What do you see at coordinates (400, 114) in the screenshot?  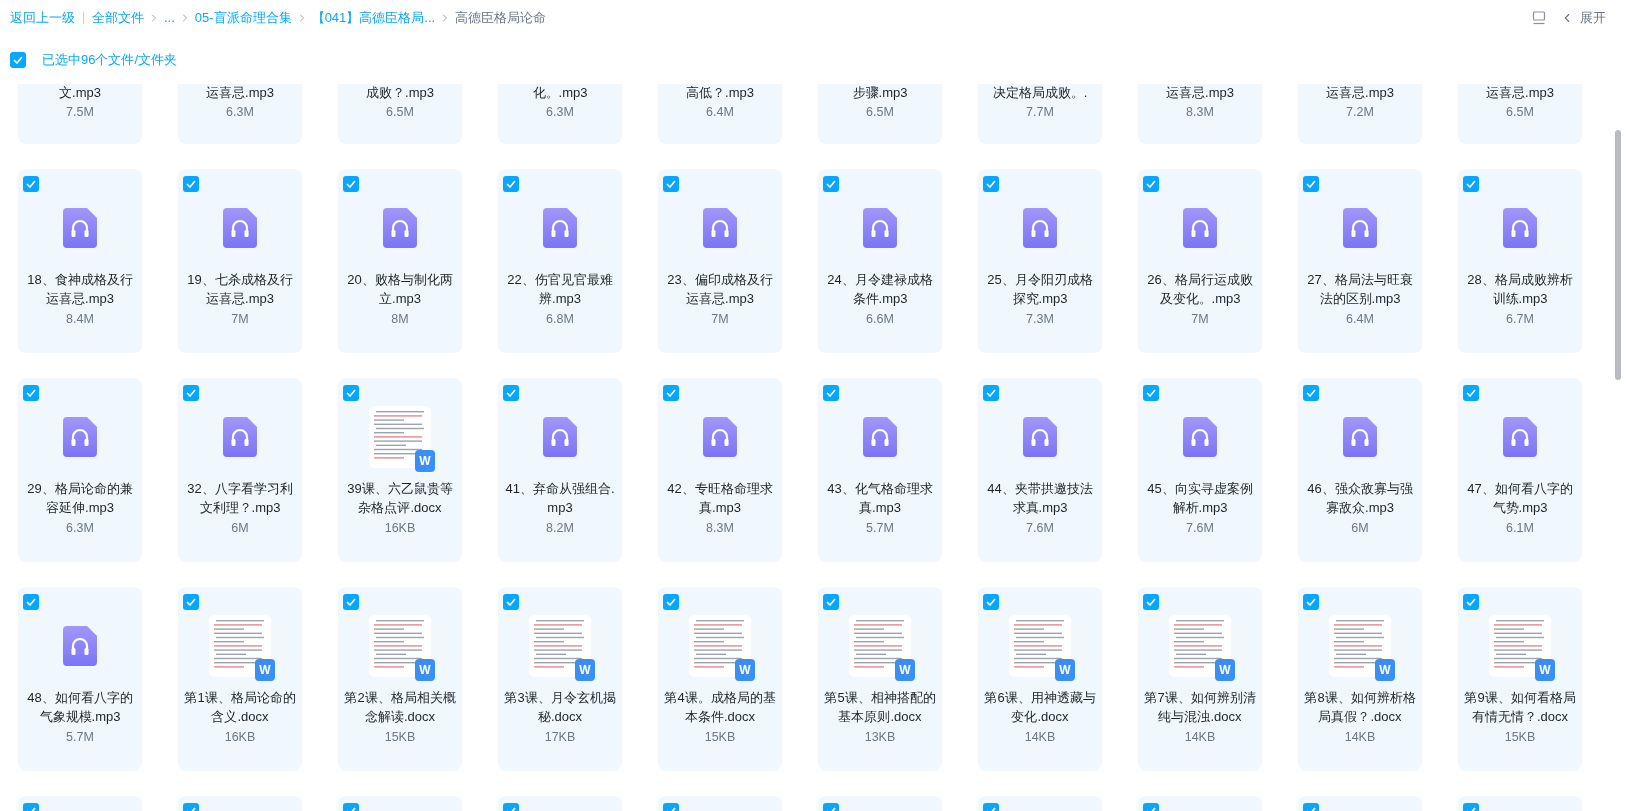 I see `file-card: 成败？.mp3 6.5M` at bounding box center [400, 114].